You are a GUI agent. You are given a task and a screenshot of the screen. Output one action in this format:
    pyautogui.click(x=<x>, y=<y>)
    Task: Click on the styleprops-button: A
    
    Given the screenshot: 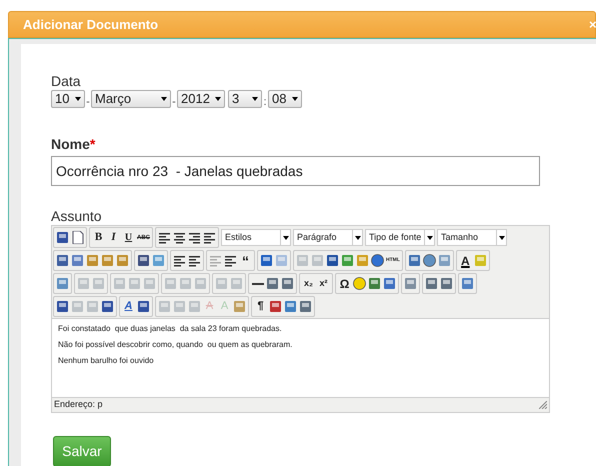 What is the action you would take?
    pyautogui.click(x=128, y=306)
    